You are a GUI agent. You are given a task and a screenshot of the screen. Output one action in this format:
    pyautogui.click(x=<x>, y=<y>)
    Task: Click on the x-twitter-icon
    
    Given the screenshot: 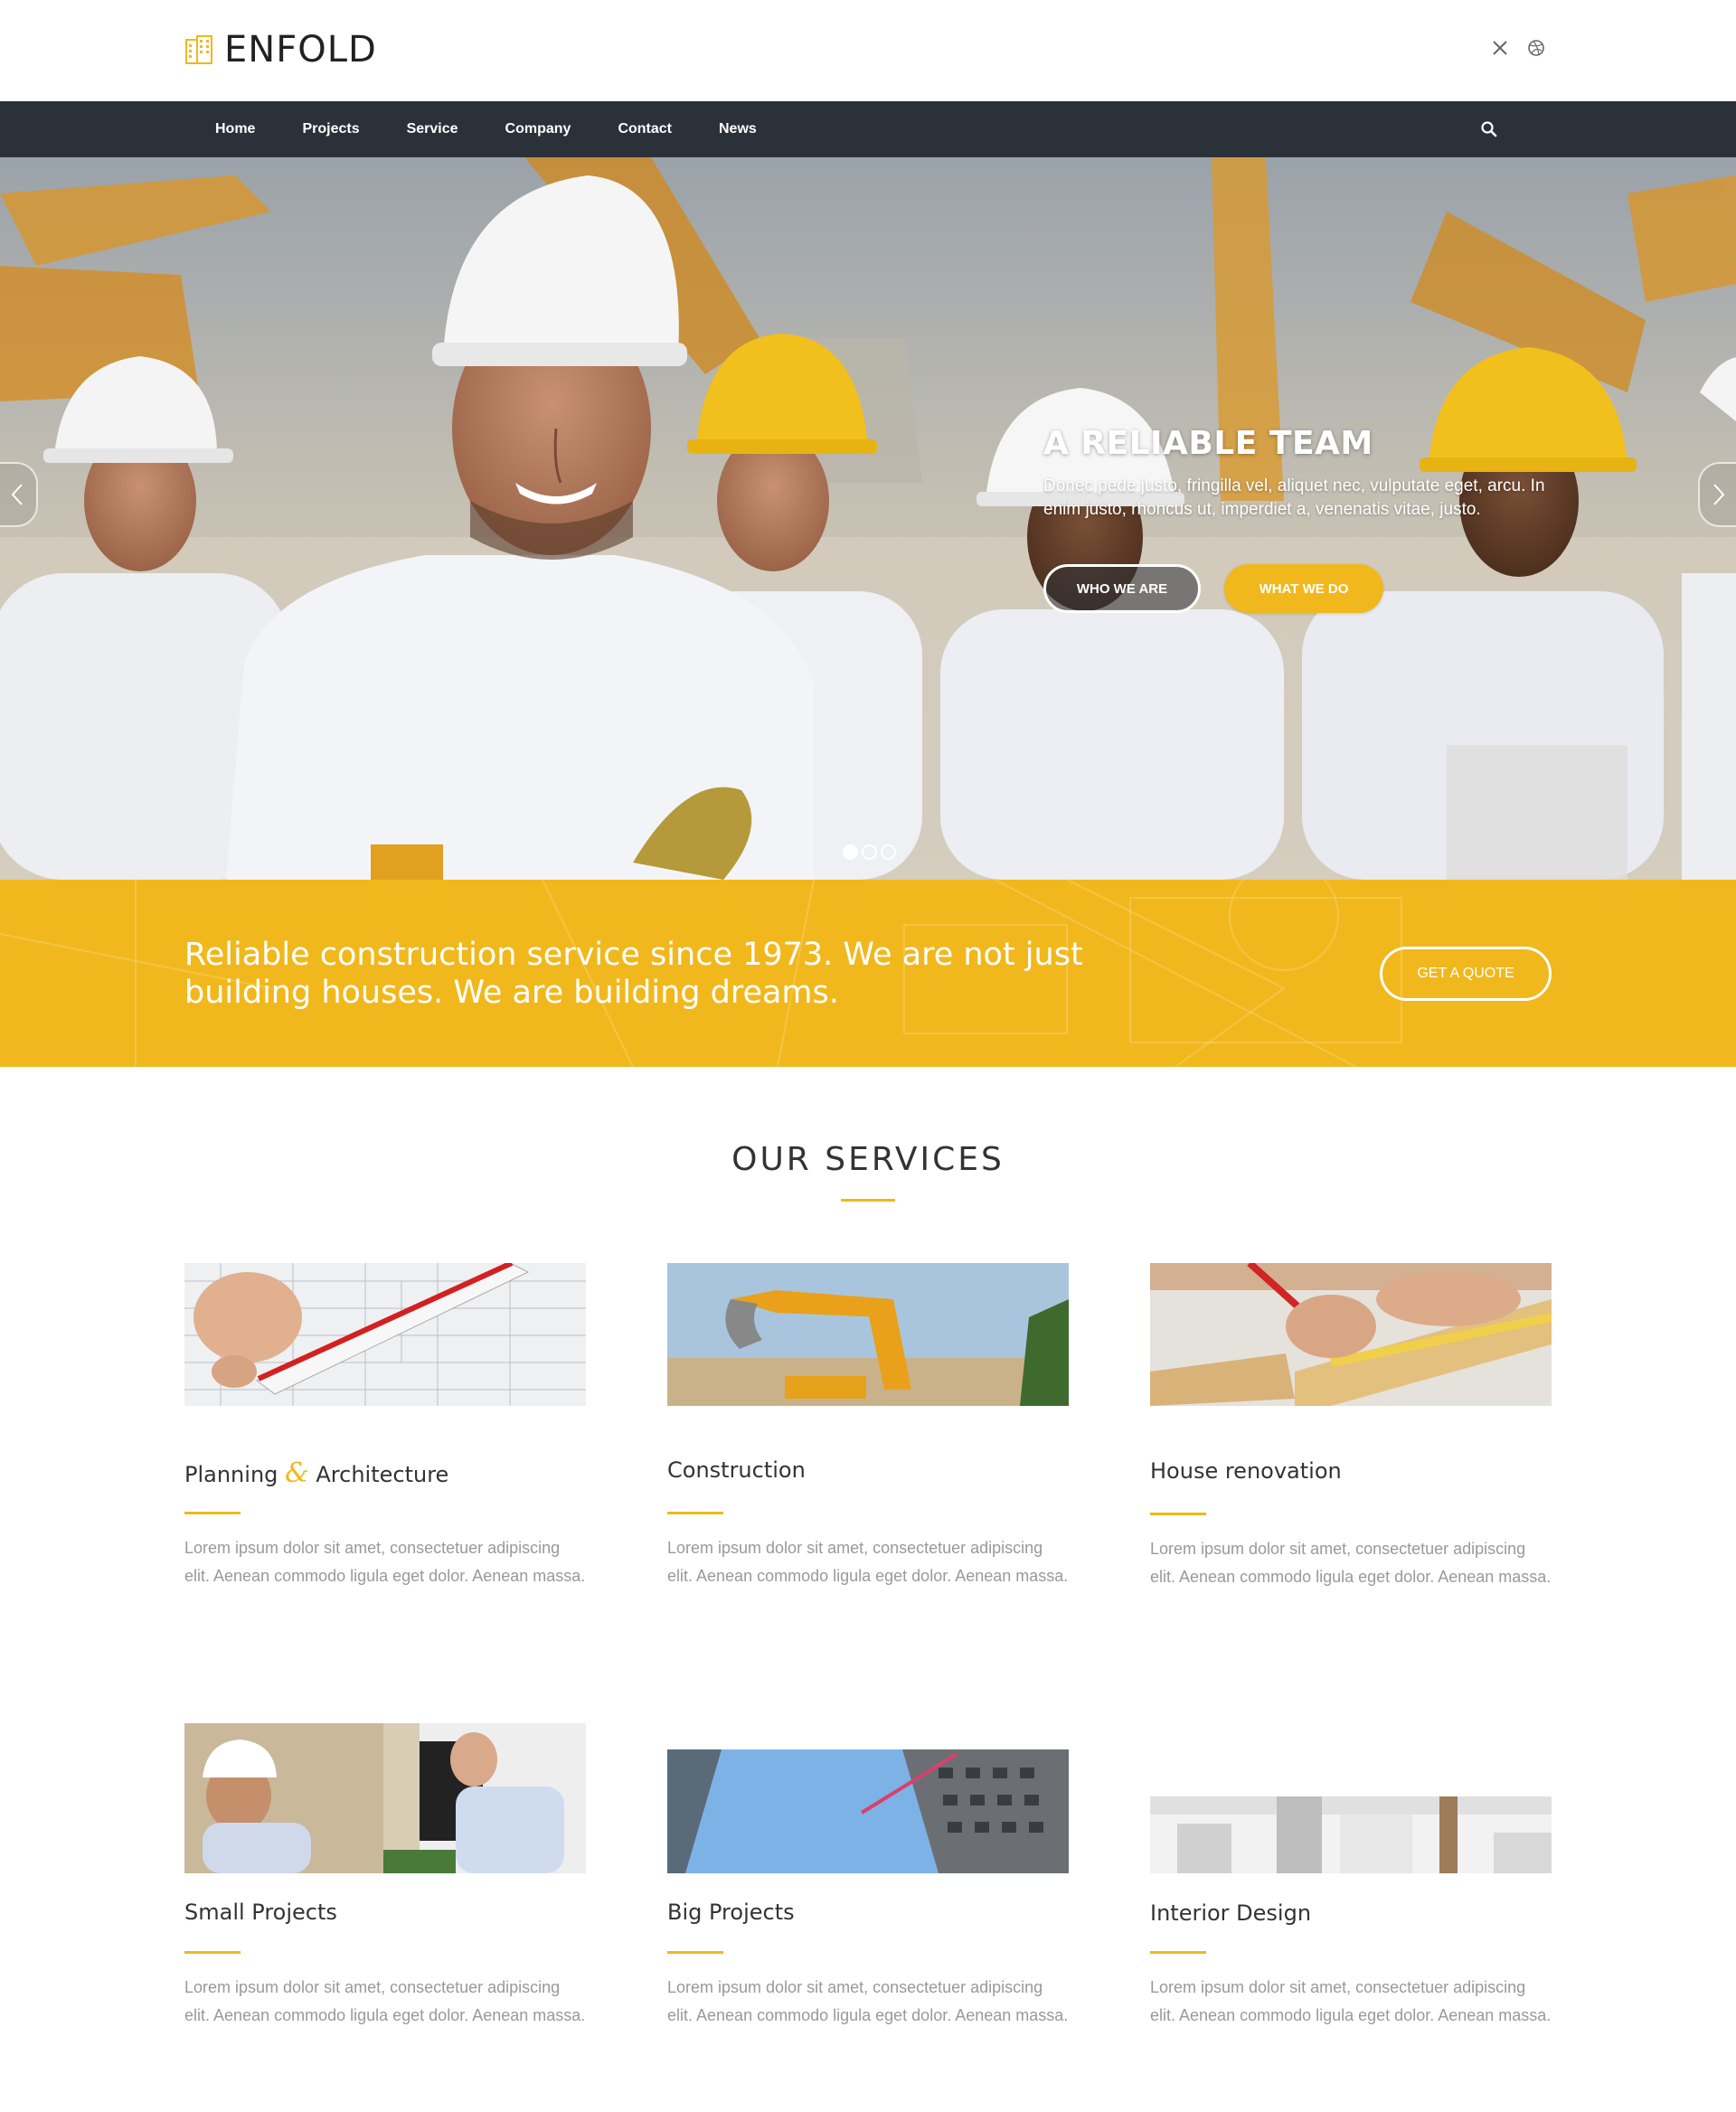 What is the action you would take?
    pyautogui.click(x=1500, y=48)
    